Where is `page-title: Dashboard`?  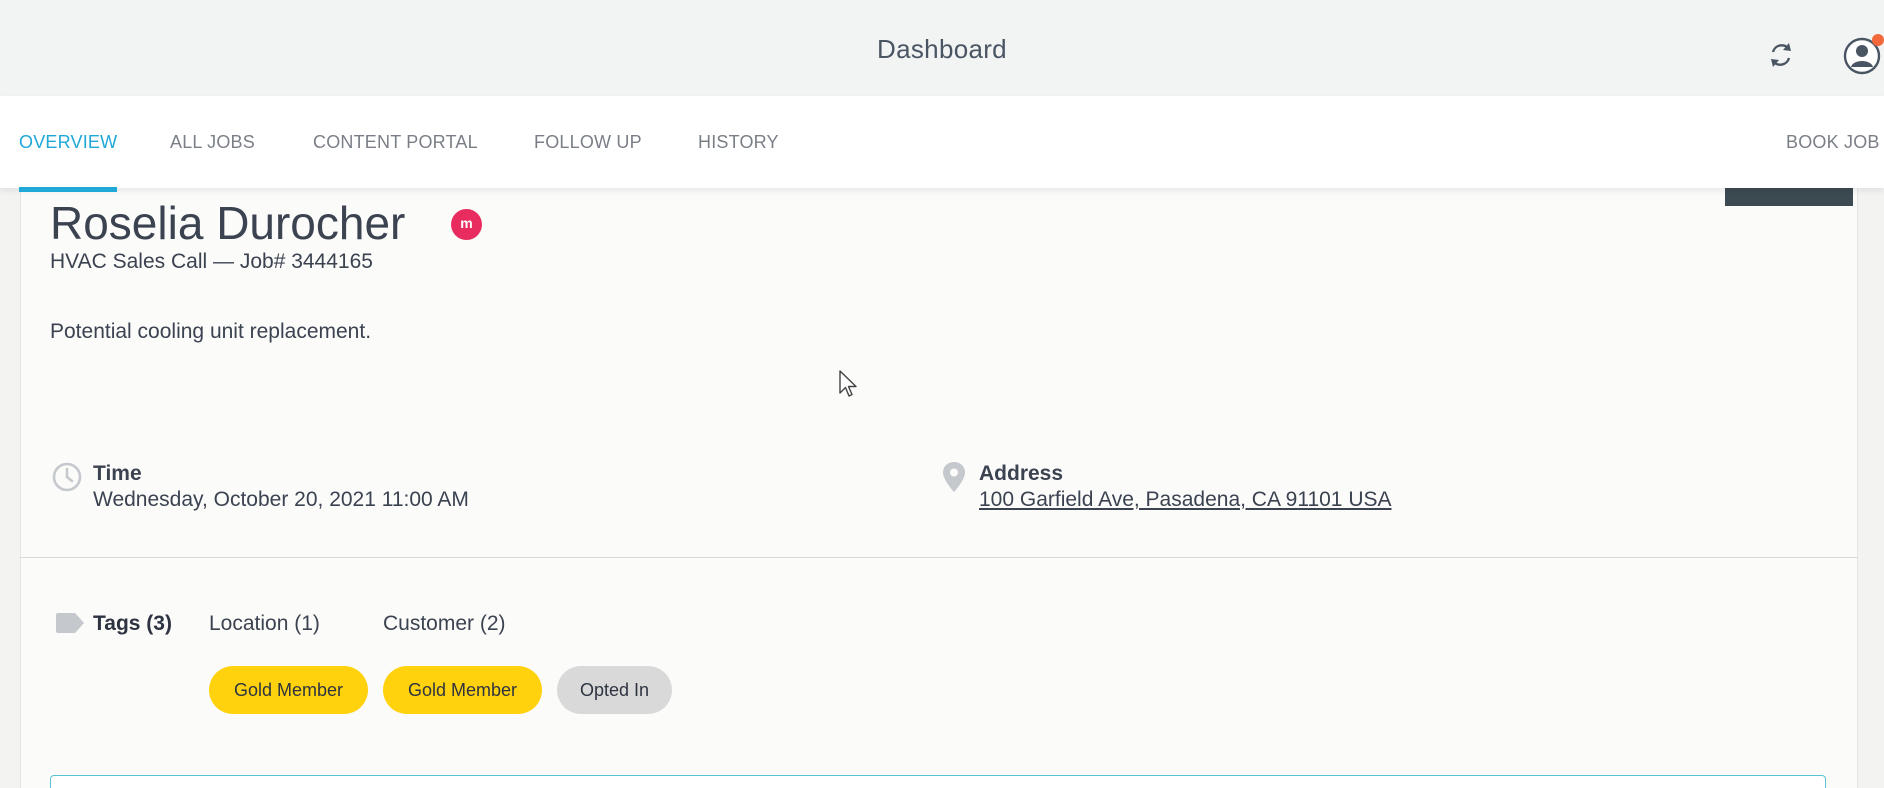
page-title: Dashboard is located at coordinates (942, 49).